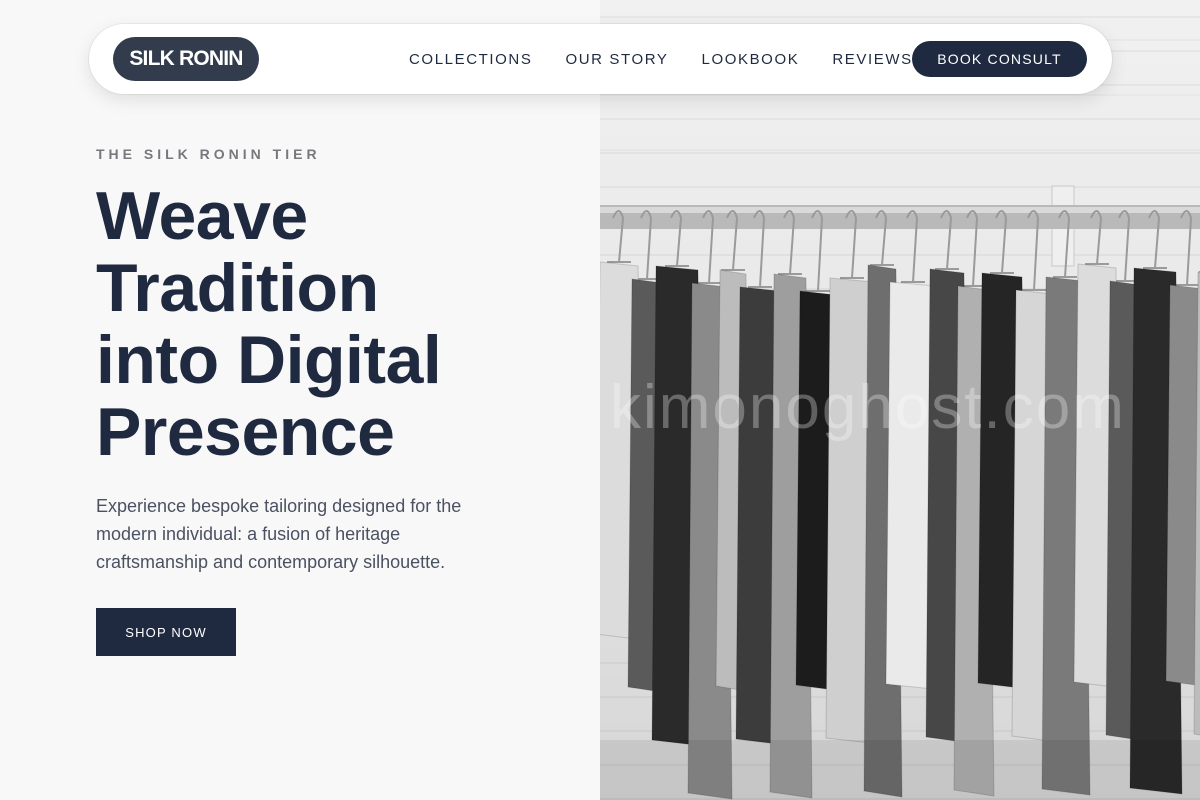 Image resolution: width=1200 pixels, height=800 pixels. I want to click on nav-link-reviews: REVIEWS, so click(872, 59).